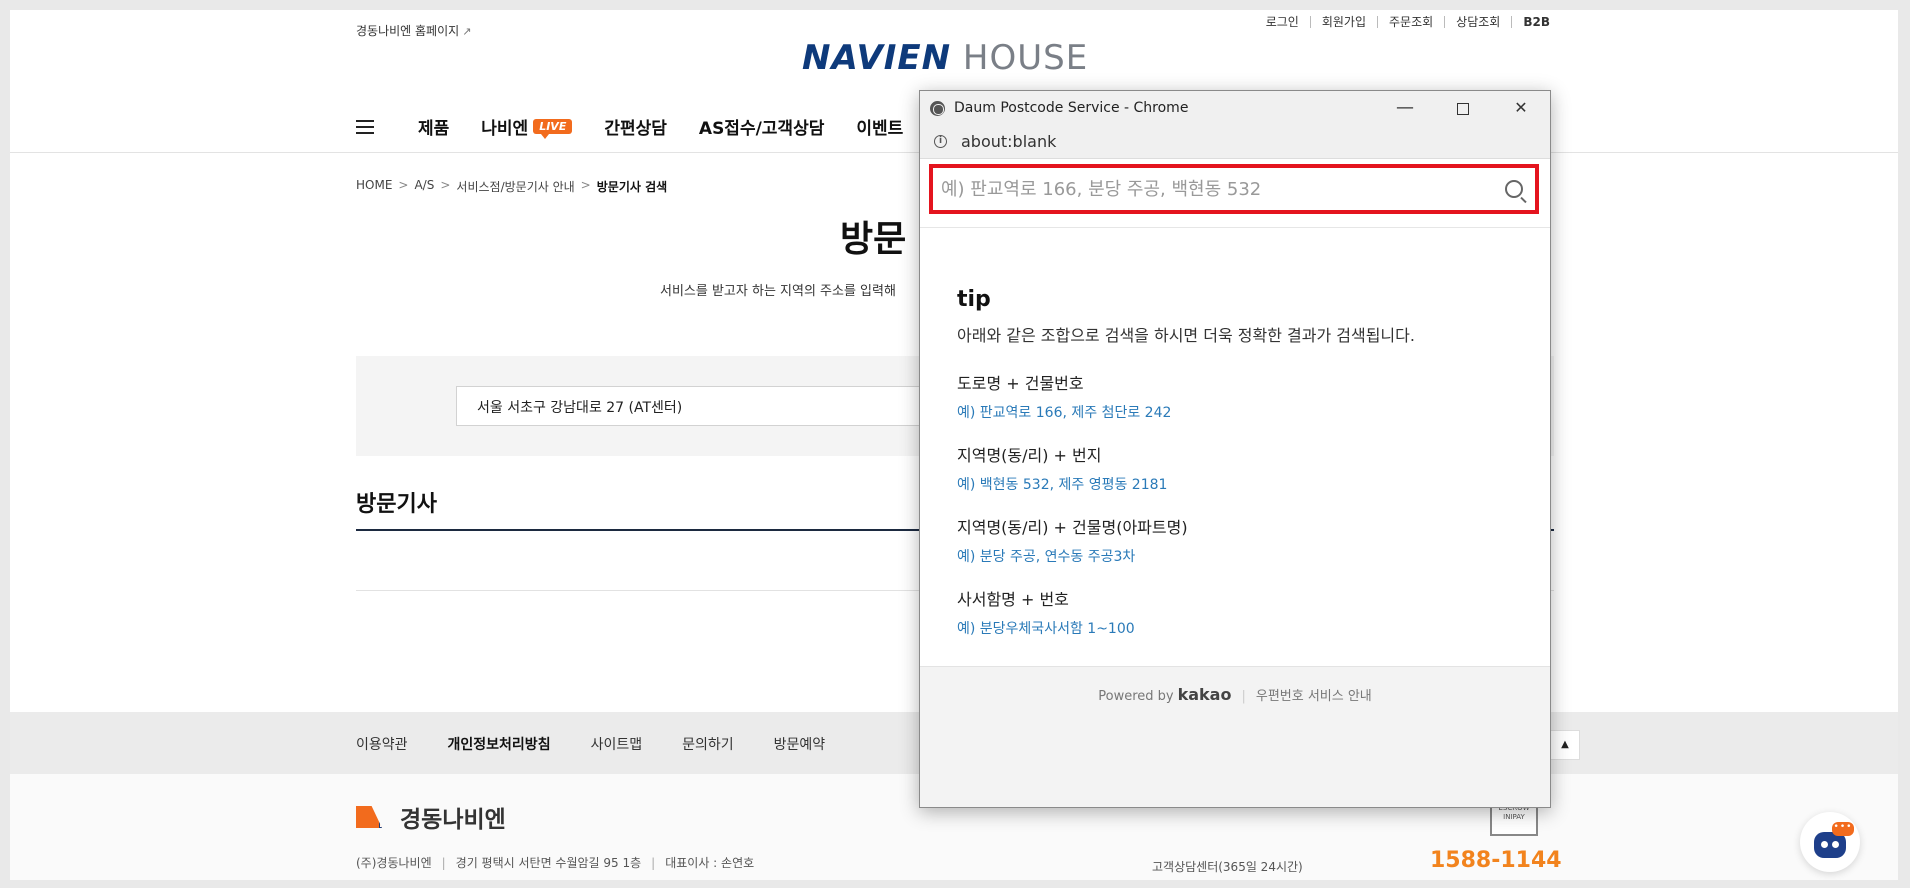 This screenshot has height=888, width=1910. Describe the element at coordinates (1565, 745) in the screenshot. I see `scroll-top-button: ▲` at that location.